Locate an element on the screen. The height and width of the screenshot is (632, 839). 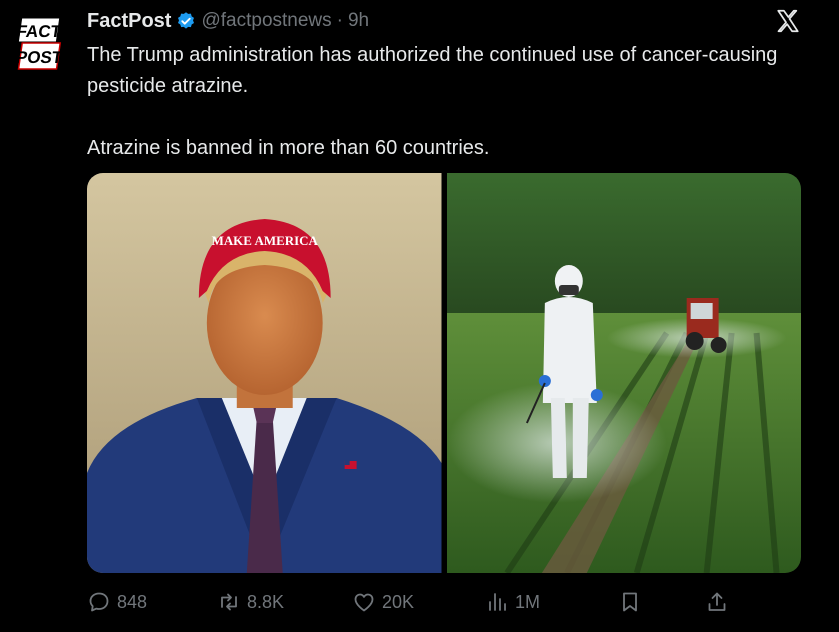
reply-icon is located at coordinates (99, 602).